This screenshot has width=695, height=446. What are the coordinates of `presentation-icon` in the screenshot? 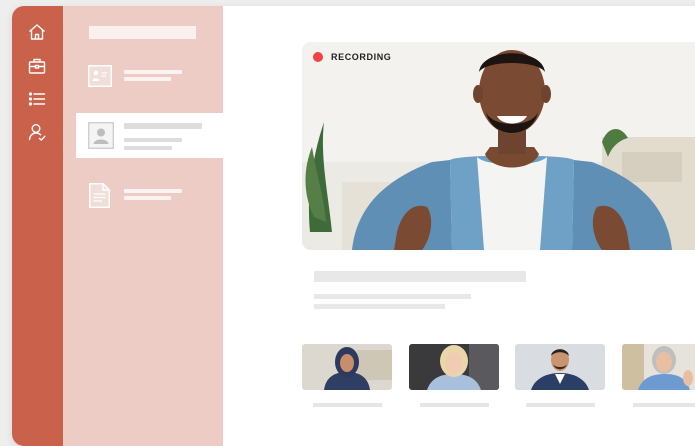 It's located at (100, 76).